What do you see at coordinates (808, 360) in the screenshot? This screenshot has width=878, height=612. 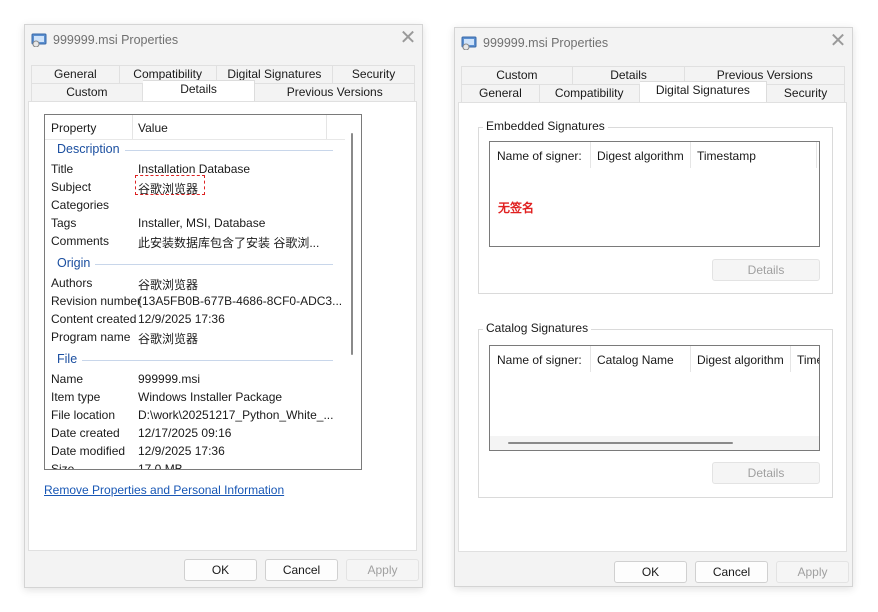 I see `column-timestamp: Time` at bounding box center [808, 360].